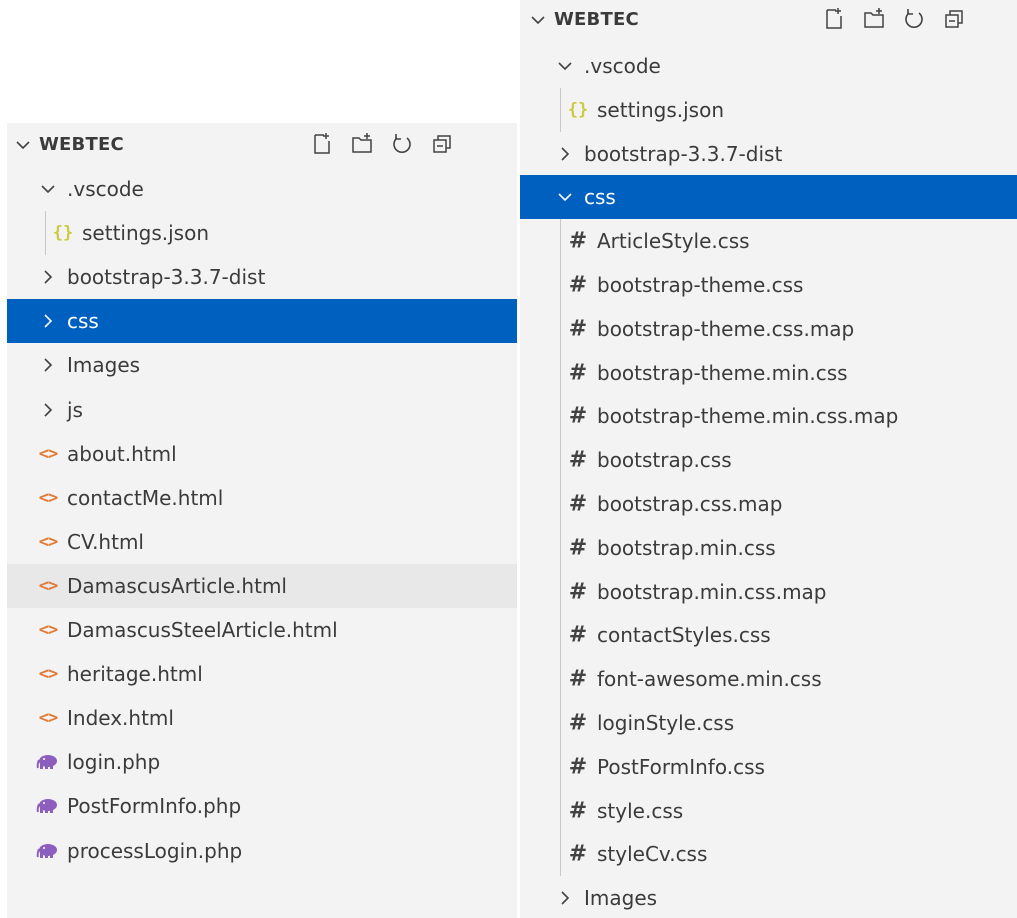 The image size is (1017, 918). What do you see at coordinates (681, 766) in the screenshot?
I see `item-label: PostFormInfo.css` at bounding box center [681, 766].